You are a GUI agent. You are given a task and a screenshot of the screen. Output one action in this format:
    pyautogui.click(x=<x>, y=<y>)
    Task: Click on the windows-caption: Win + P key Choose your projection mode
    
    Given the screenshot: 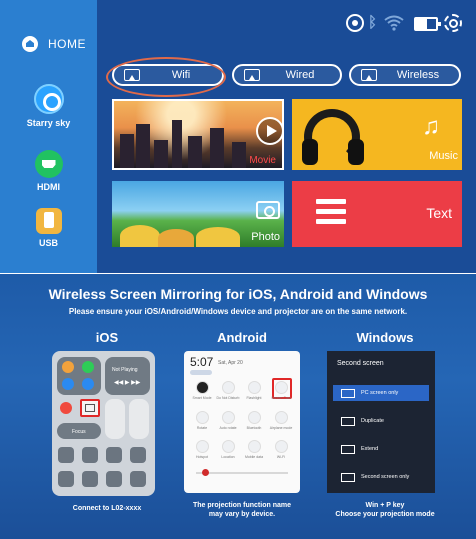 What is the action you would take?
    pyautogui.click(x=385, y=511)
    